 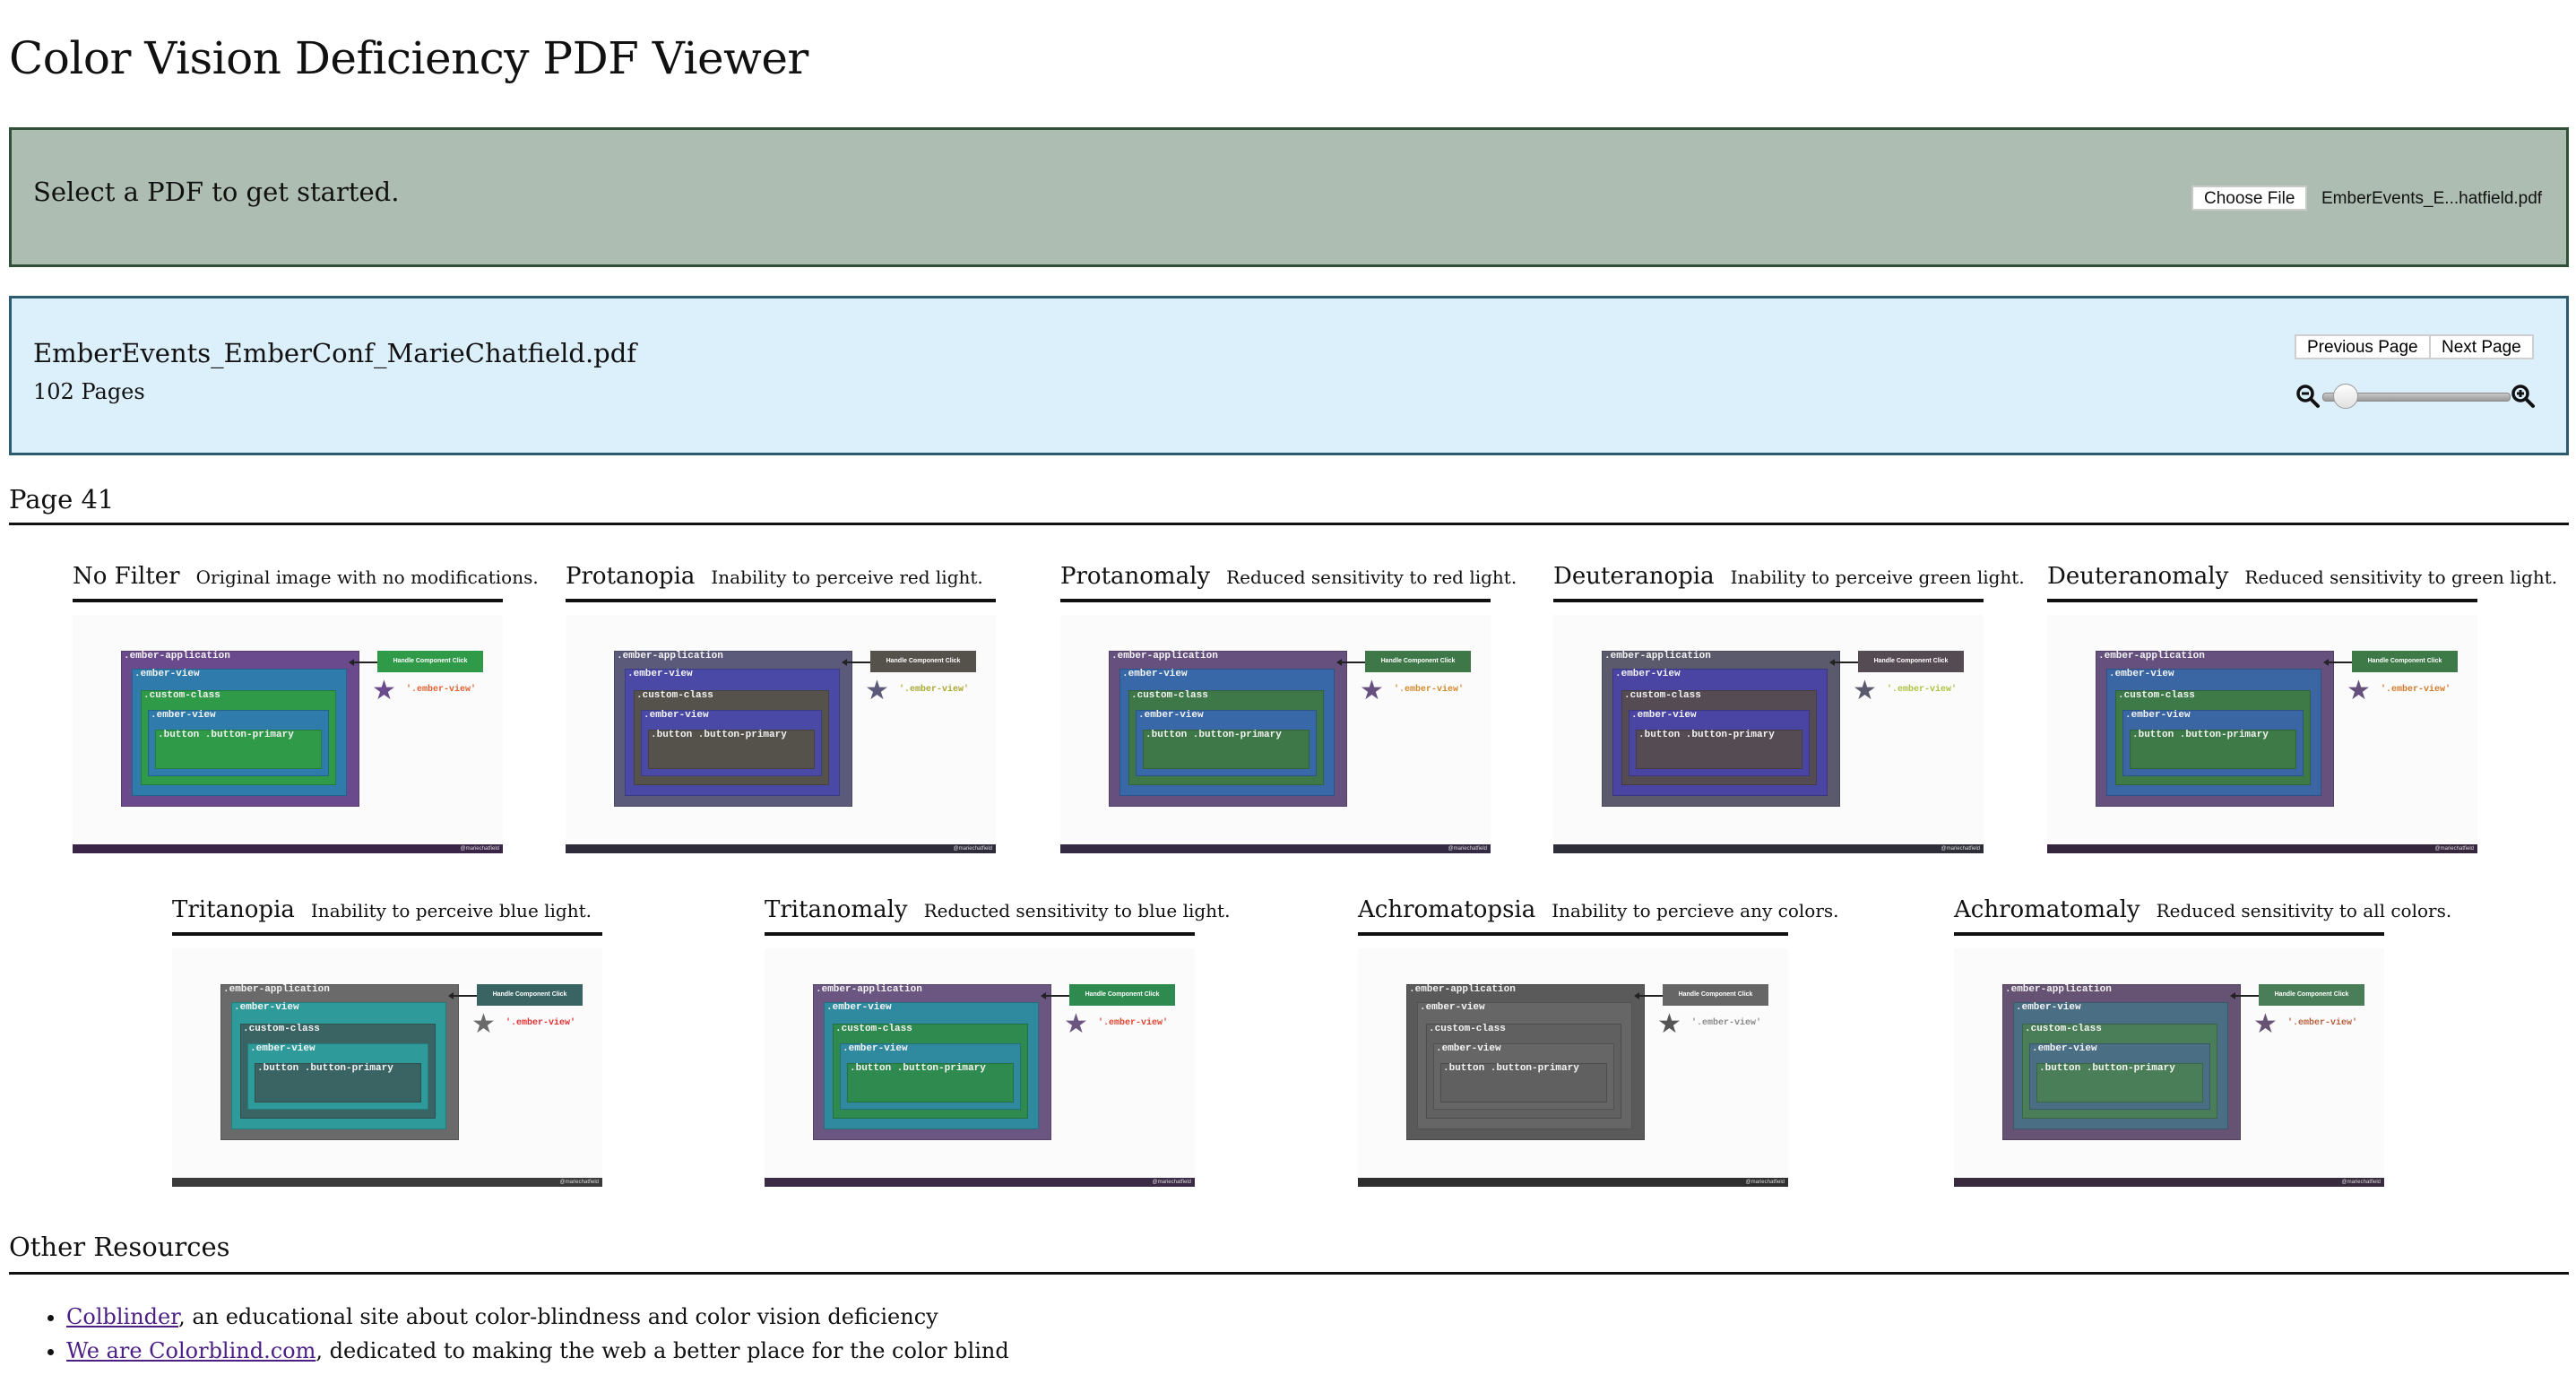 What do you see at coordinates (2308, 396) in the screenshot?
I see `zoom-out-icon` at bounding box center [2308, 396].